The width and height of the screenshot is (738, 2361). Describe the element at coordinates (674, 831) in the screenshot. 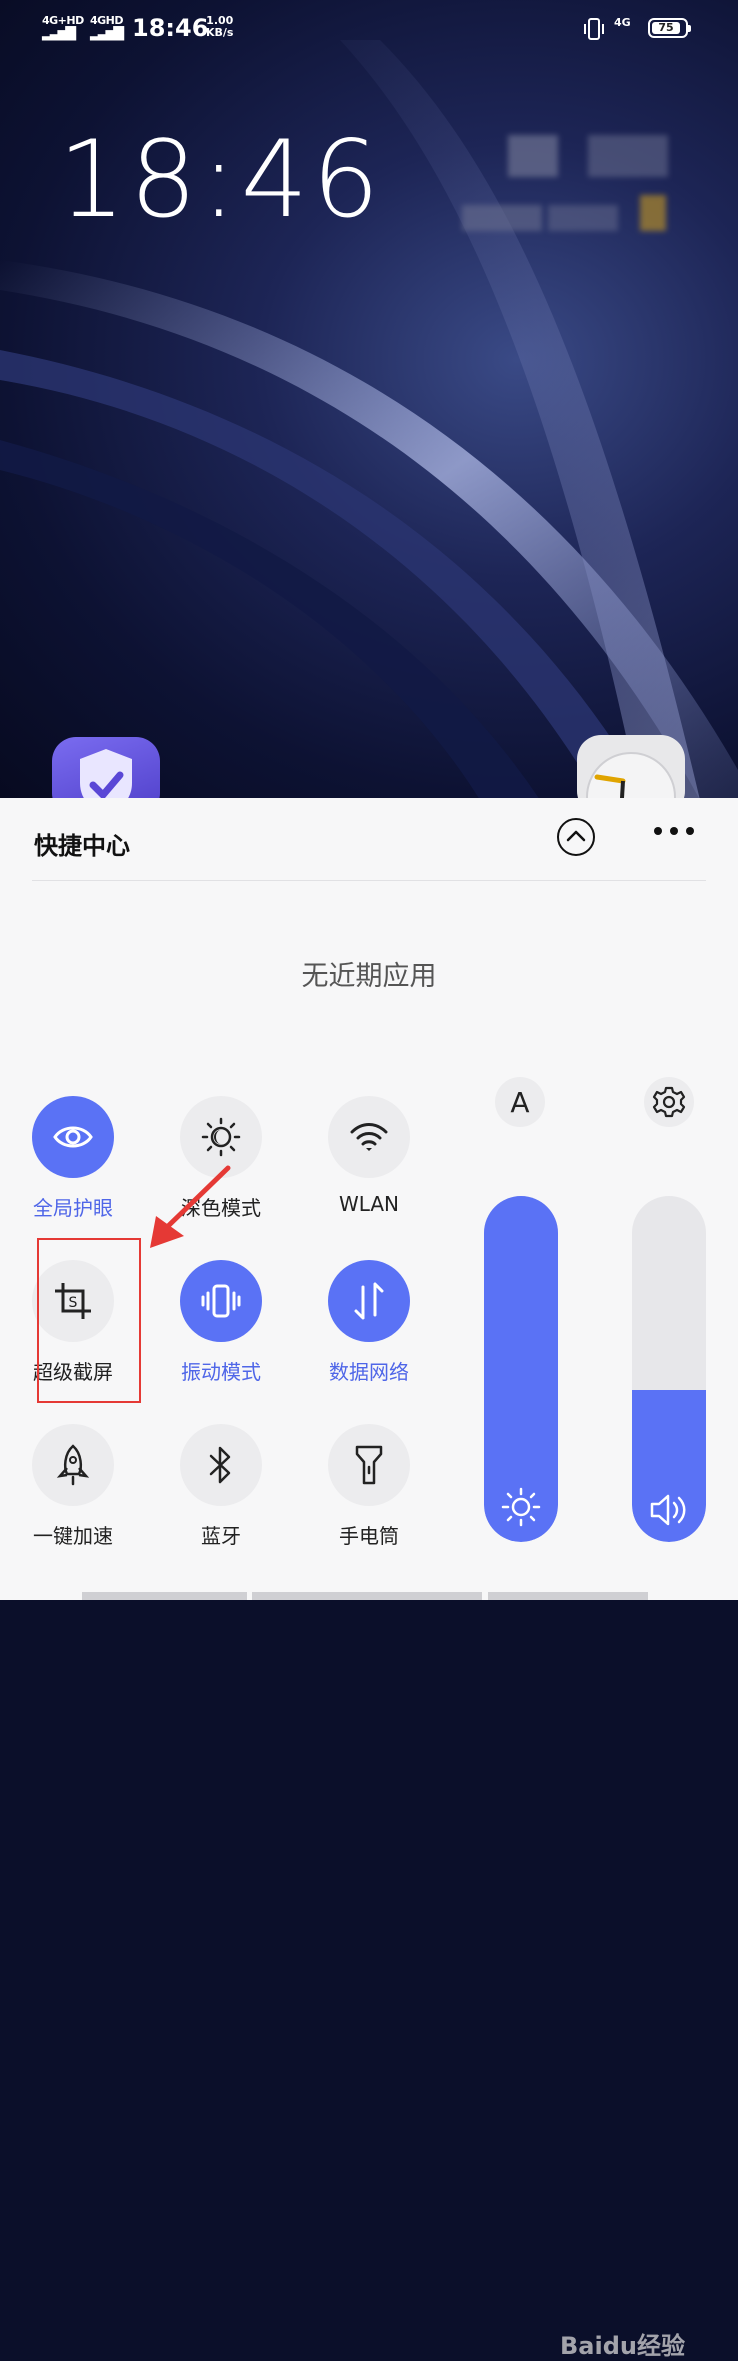

I see `more-dots-icon` at that location.